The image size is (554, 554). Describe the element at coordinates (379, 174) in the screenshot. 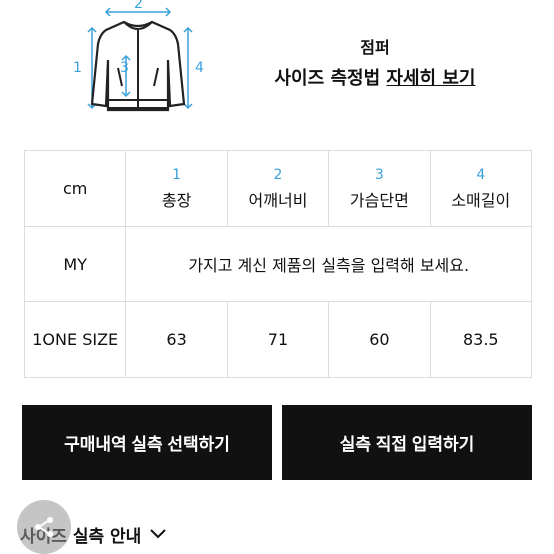

I see `column-number: 3` at that location.